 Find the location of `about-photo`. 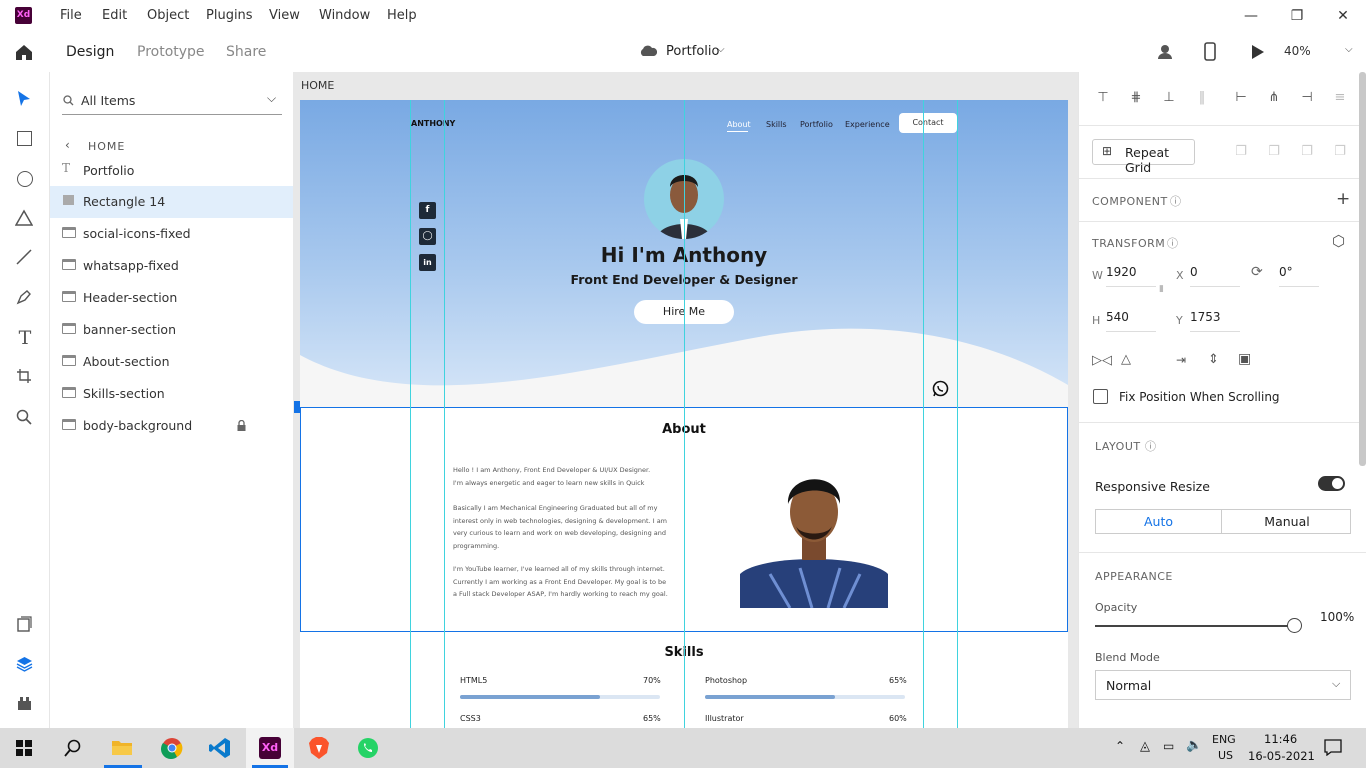

about-photo is located at coordinates (814, 536).